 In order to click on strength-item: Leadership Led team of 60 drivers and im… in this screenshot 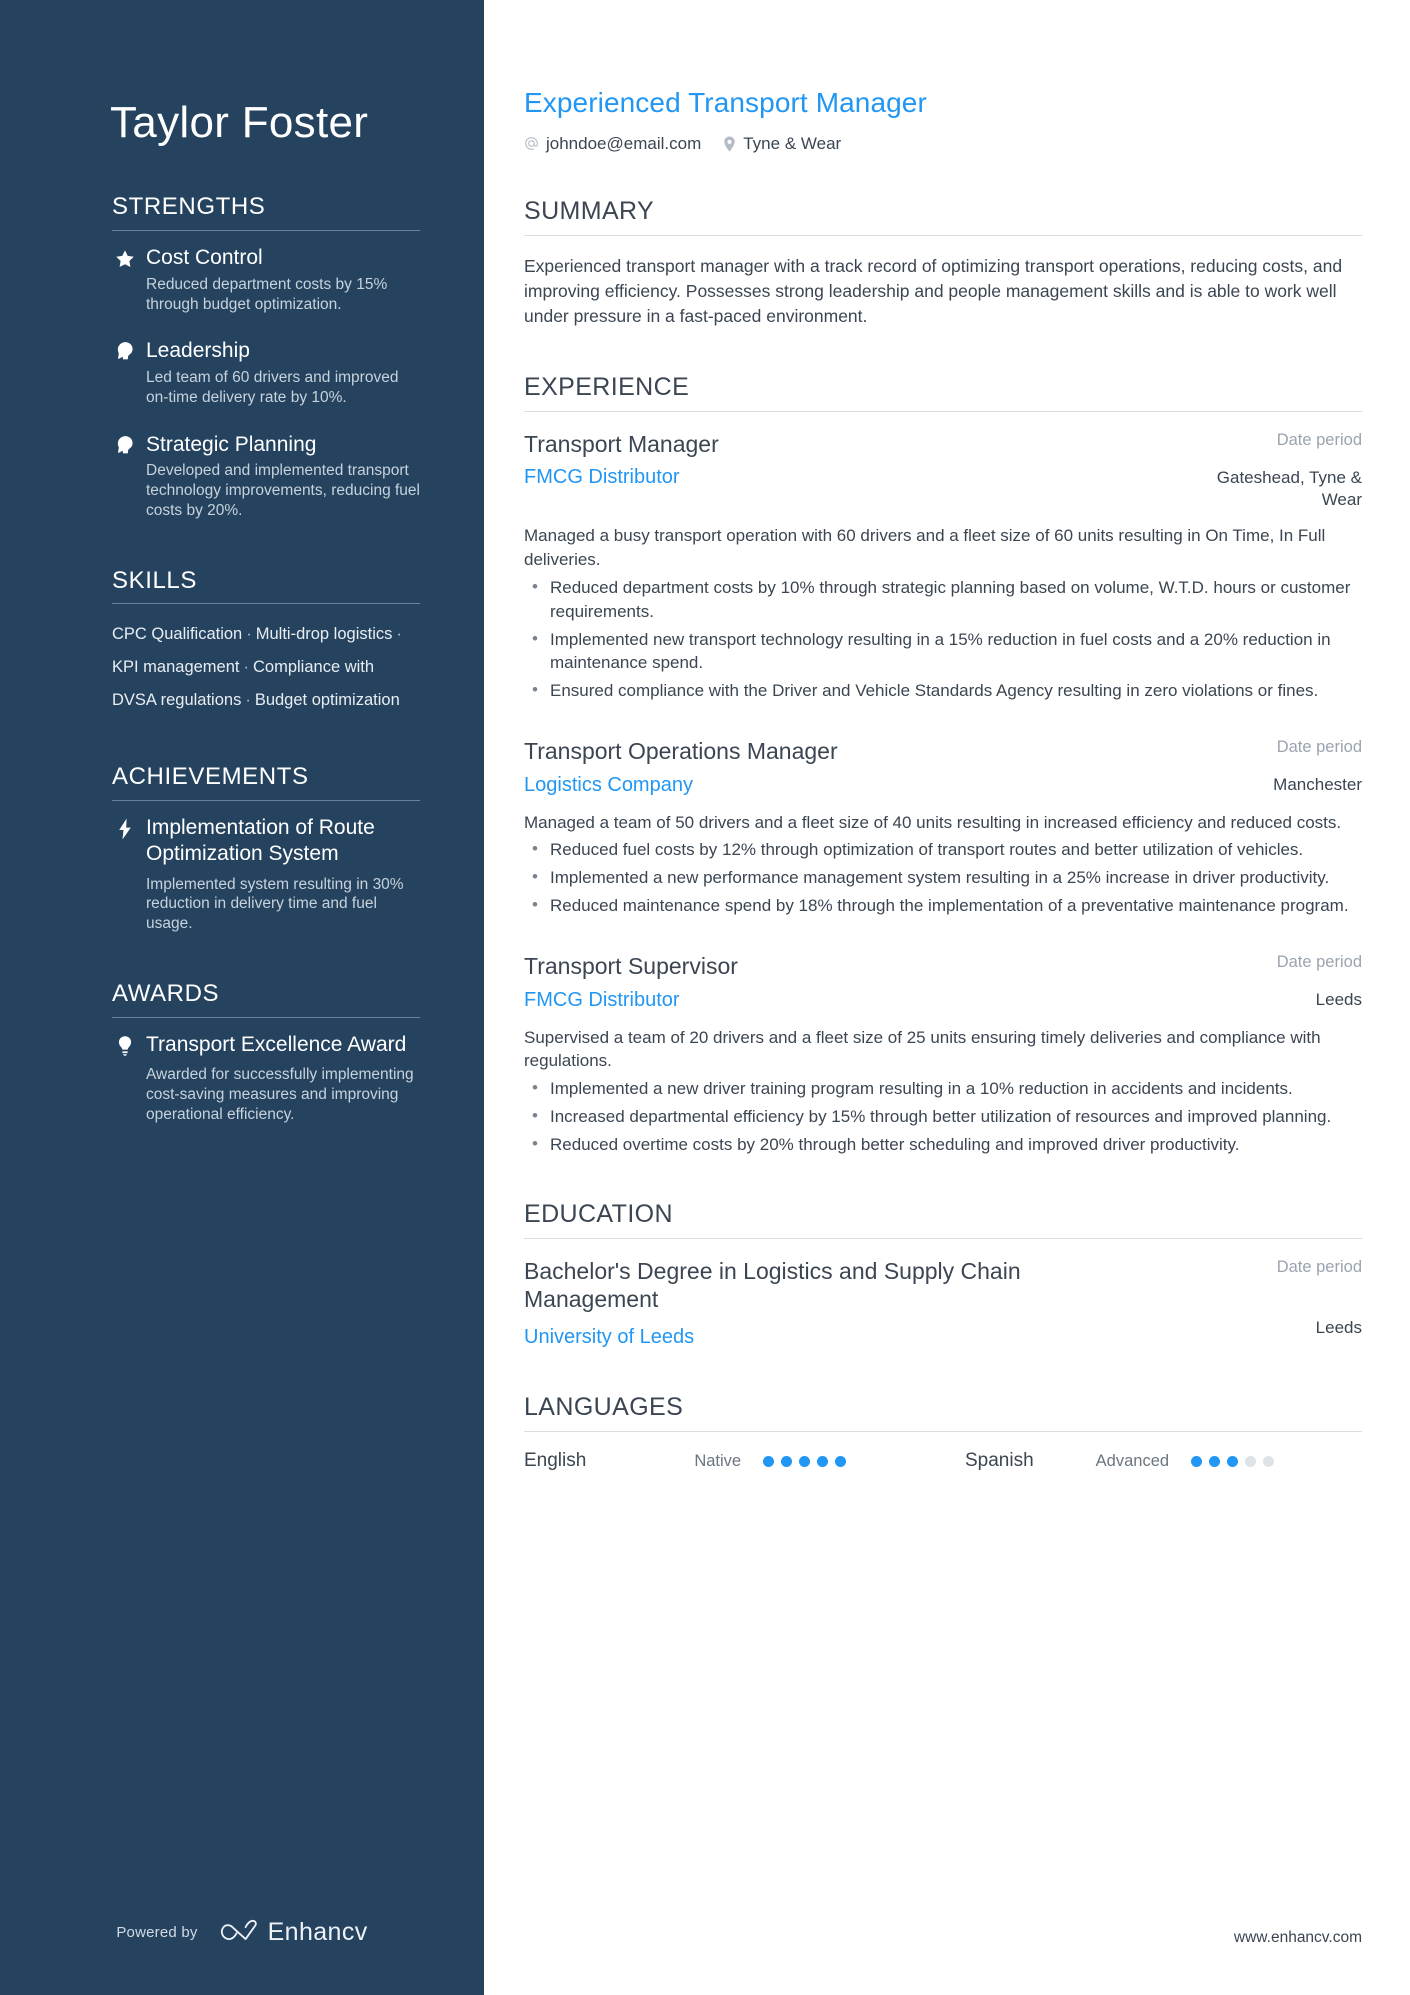, I will do `click(266, 372)`.